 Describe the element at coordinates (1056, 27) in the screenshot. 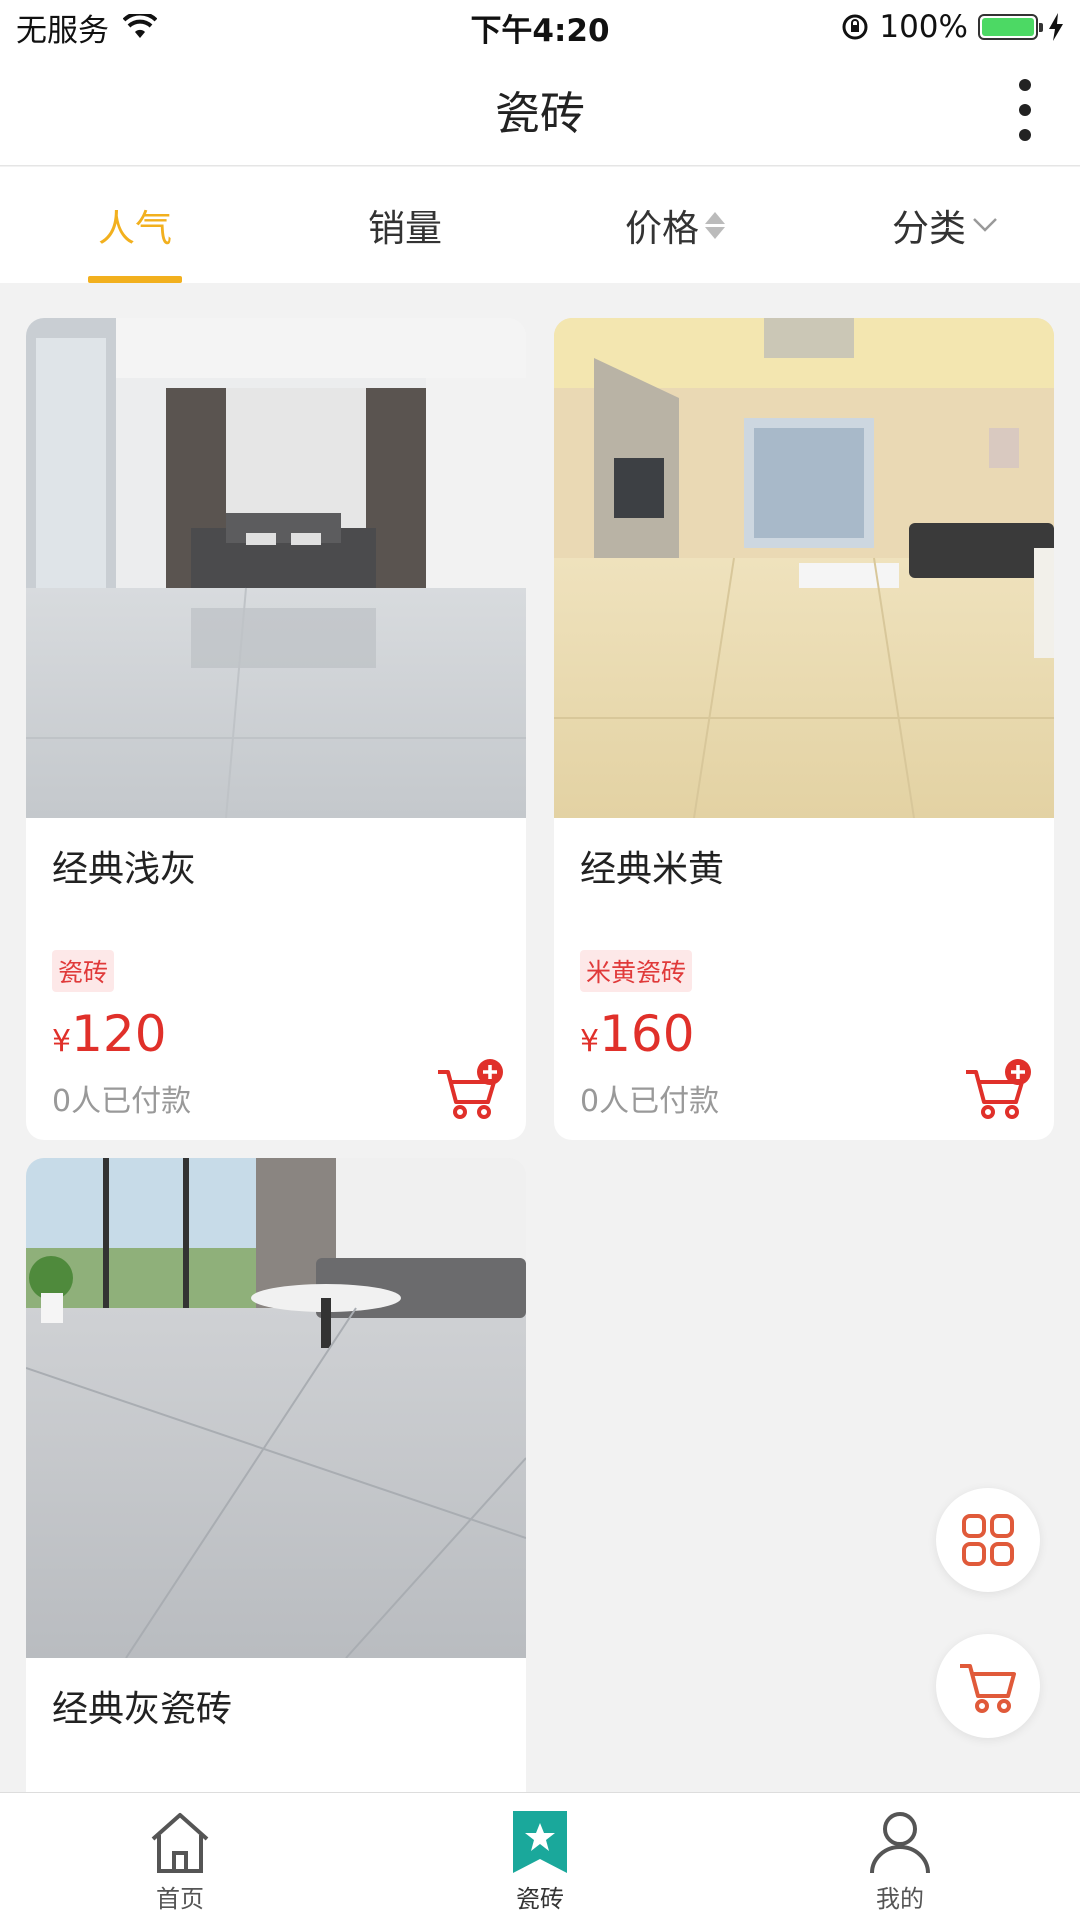

I see `charging-bolt-icon` at that location.